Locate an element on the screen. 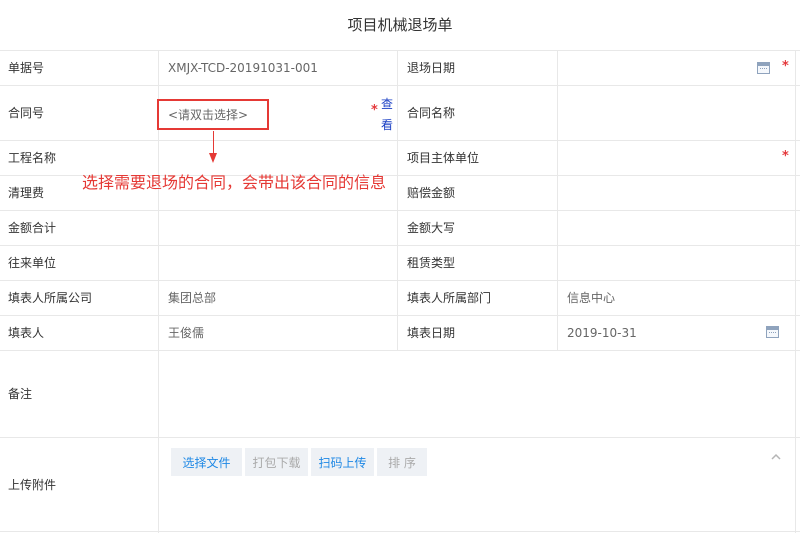 This screenshot has width=800, height=533. compensation-label: 赔偿金额 is located at coordinates (431, 193).